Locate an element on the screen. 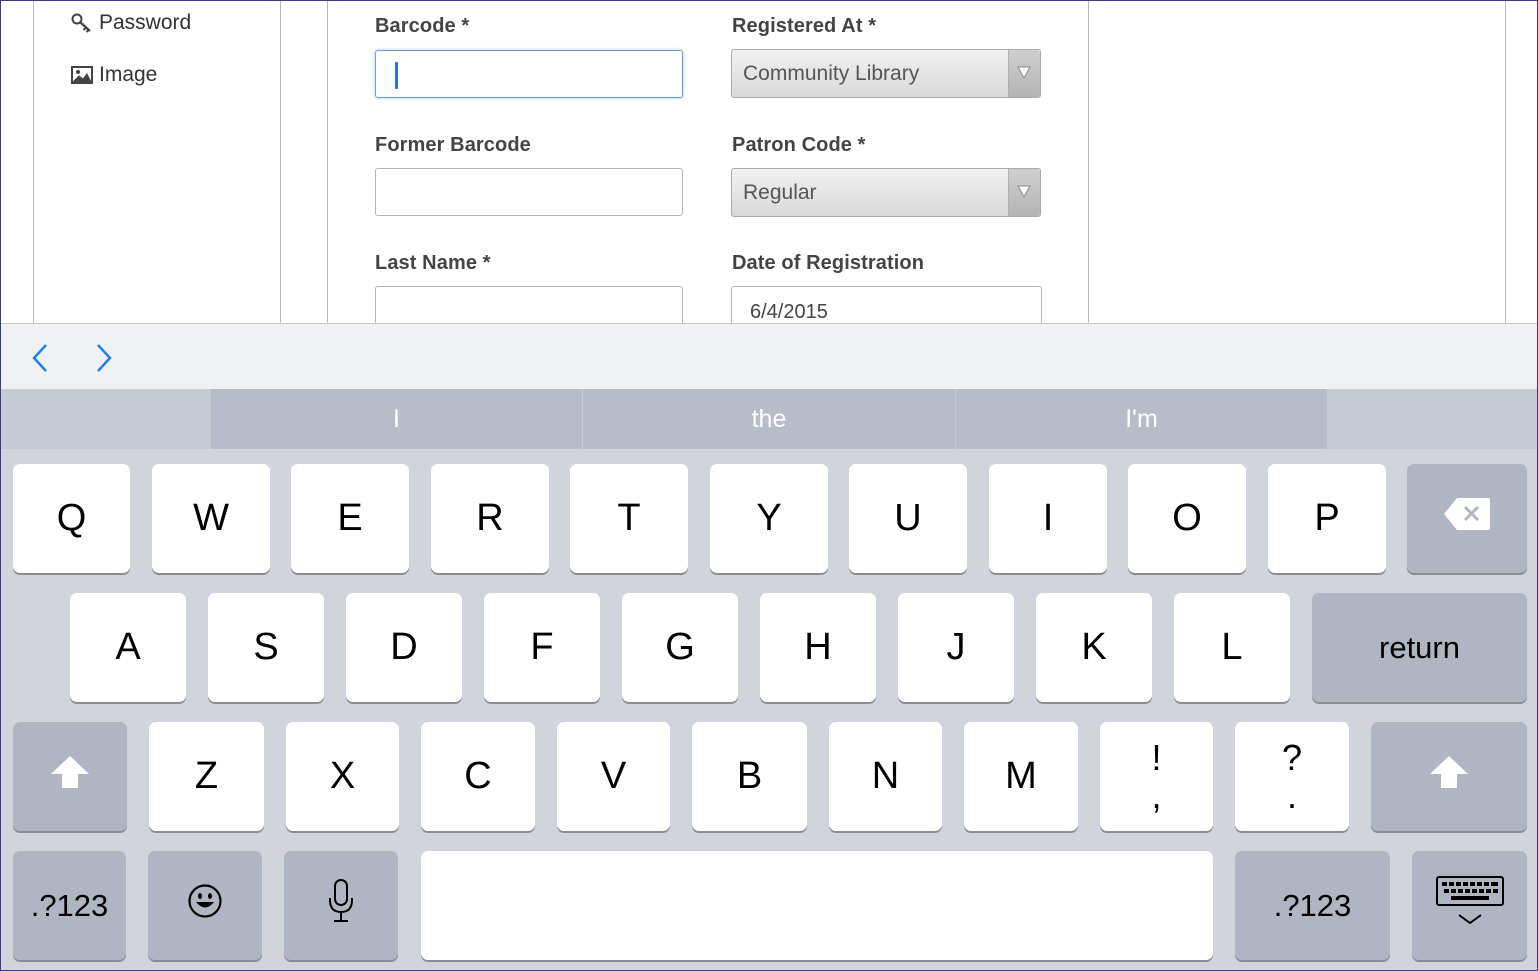  dismiss-keyboard-icon is located at coordinates (1470, 906).